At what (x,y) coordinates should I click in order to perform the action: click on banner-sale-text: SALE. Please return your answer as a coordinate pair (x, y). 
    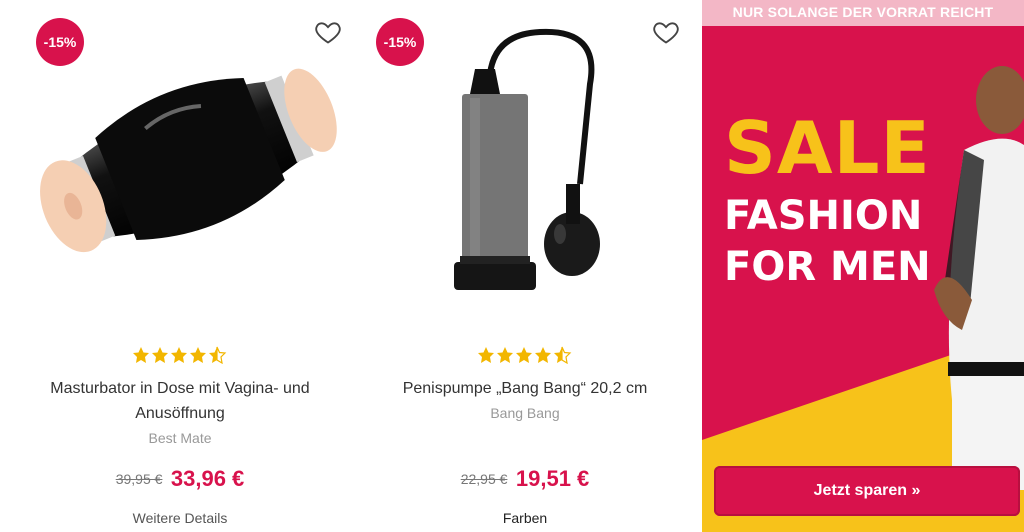
    Looking at the image, I should click on (827, 148).